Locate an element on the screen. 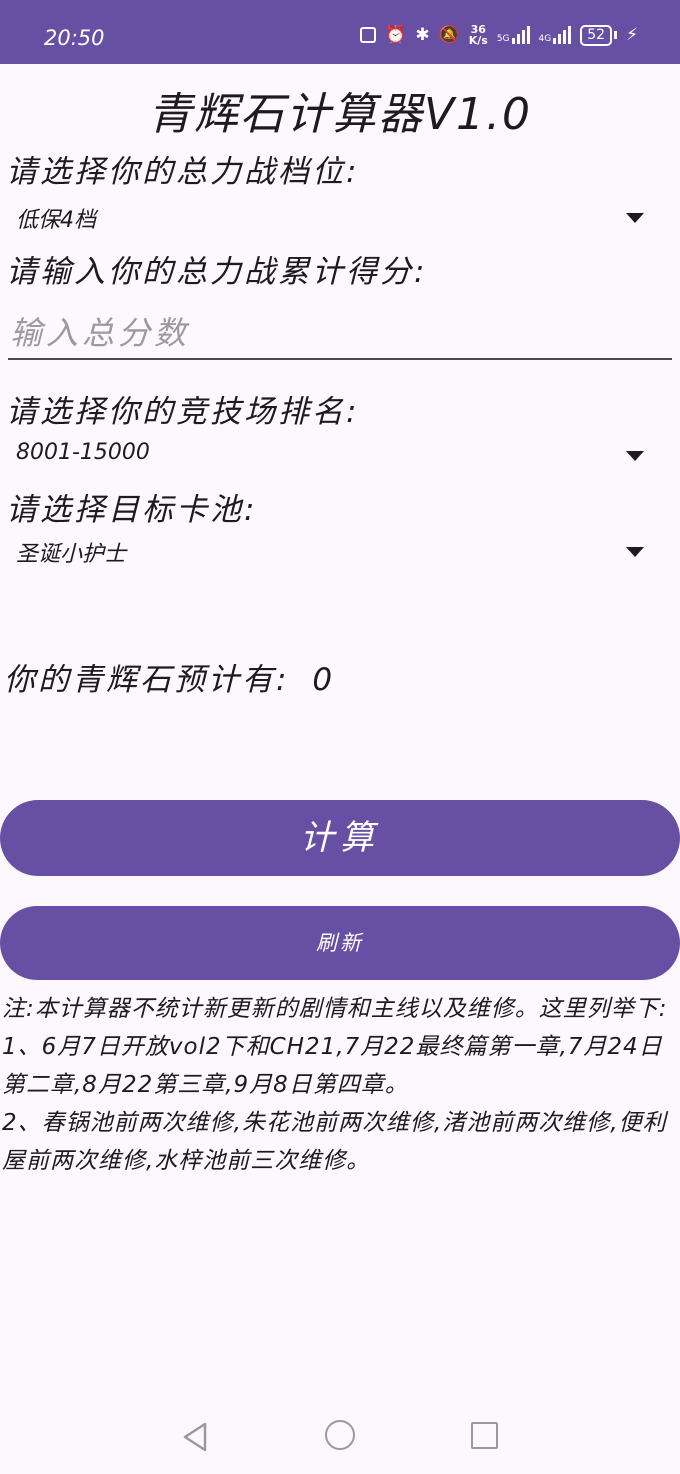  navigation-bar is located at coordinates (340, 1436).